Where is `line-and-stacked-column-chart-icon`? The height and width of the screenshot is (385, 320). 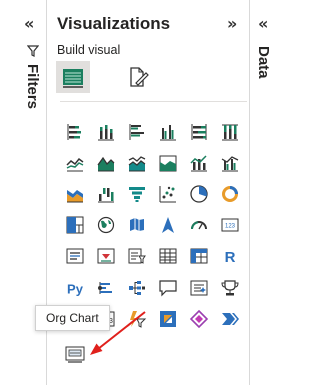 line-and-stacked-column-chart-icon is located at coordinates (198, 162).